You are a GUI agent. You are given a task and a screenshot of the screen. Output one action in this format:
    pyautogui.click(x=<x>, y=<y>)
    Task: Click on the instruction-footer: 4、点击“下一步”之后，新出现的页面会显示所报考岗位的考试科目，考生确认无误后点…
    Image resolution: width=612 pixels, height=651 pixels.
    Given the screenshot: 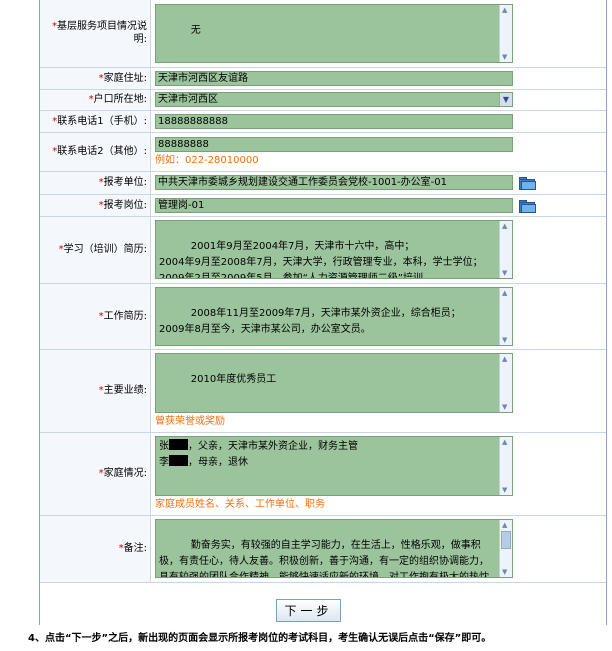 What is the action you would take?
    pyautogui.click(x=260, y=638)
    